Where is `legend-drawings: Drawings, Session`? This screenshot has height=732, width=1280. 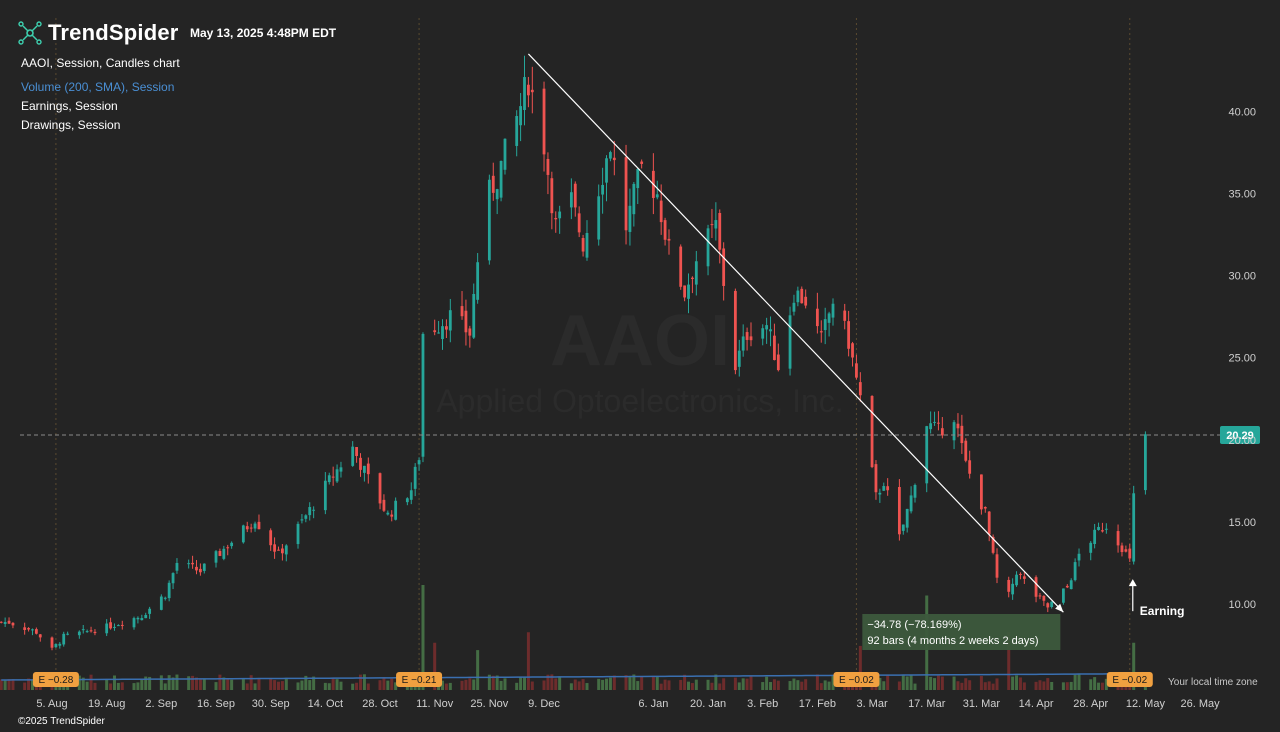
legend-drawings: Drawings, Session is located at coordinates (70, 125).